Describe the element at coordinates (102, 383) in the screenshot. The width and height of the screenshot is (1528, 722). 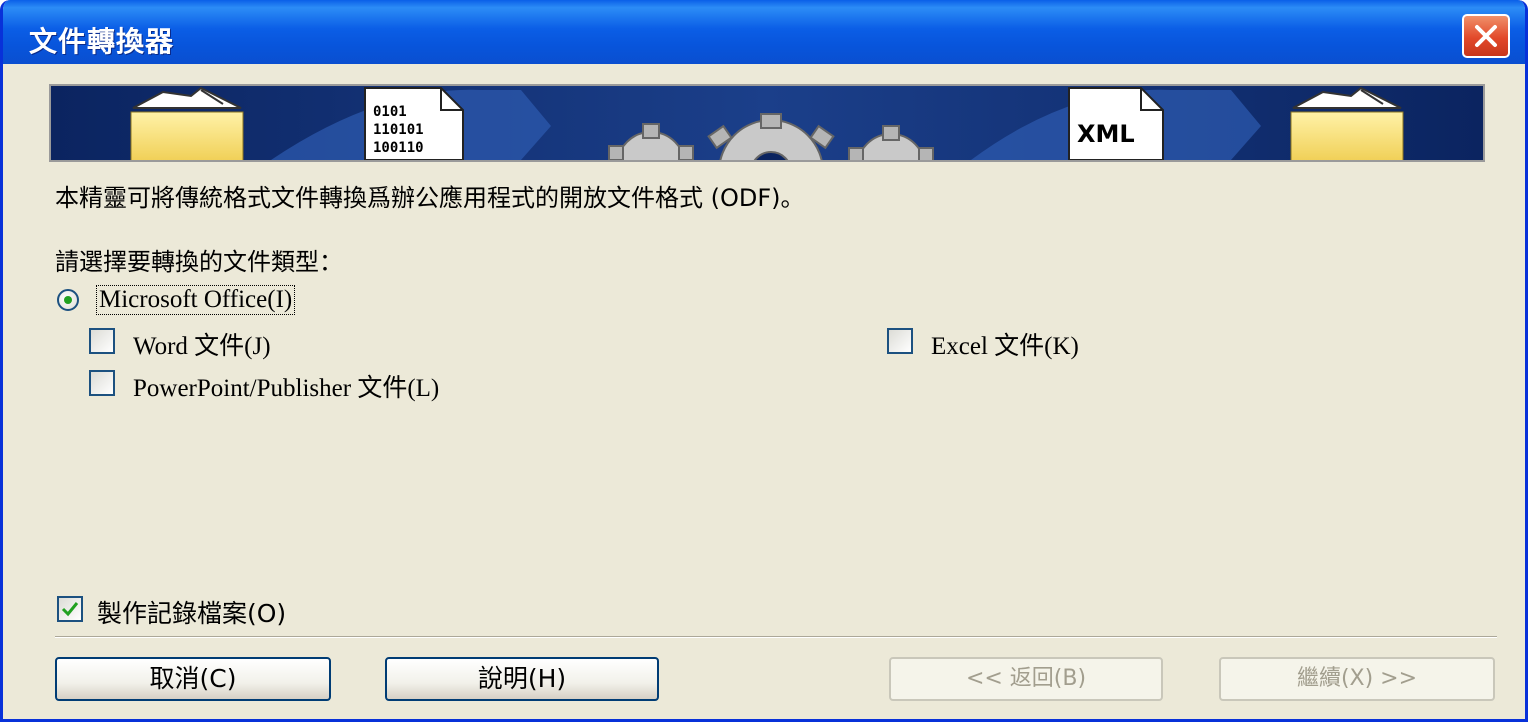
I see `powerpoint-checkbox` at that location.